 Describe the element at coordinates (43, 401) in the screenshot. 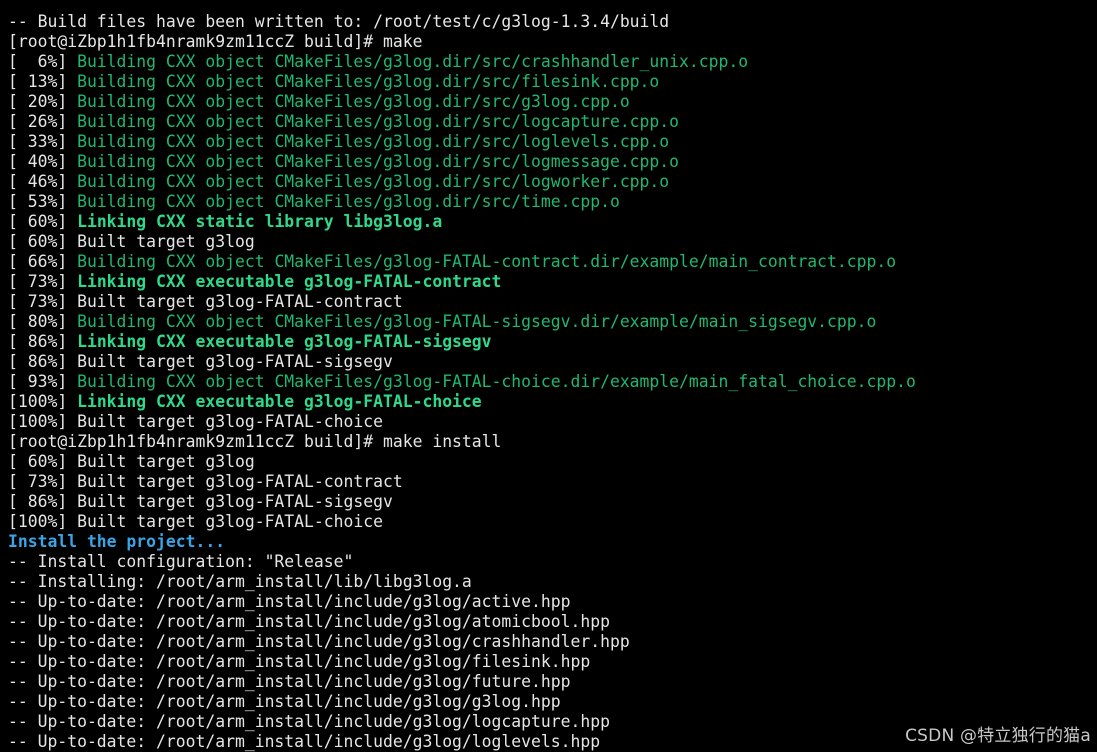

I see `terminal-text-segment: [100%]` at that location.